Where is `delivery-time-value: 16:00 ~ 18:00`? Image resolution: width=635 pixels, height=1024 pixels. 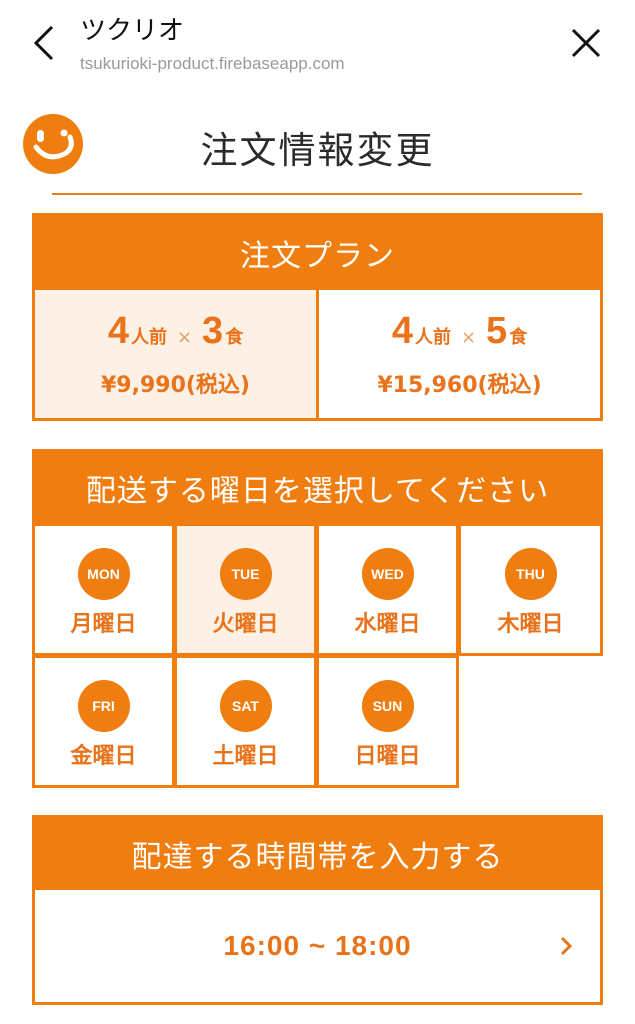
delivery-time-value: 16:00 ~ 18:00 is located at coordinates (317, 945).